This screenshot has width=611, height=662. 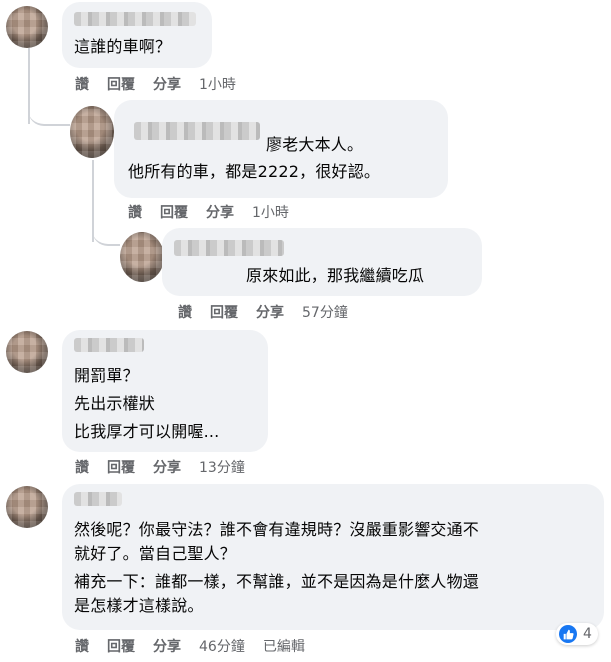 I want to click on comment-text: 他所有的車，都是2222，很好認。, so click(x=254, y=171).